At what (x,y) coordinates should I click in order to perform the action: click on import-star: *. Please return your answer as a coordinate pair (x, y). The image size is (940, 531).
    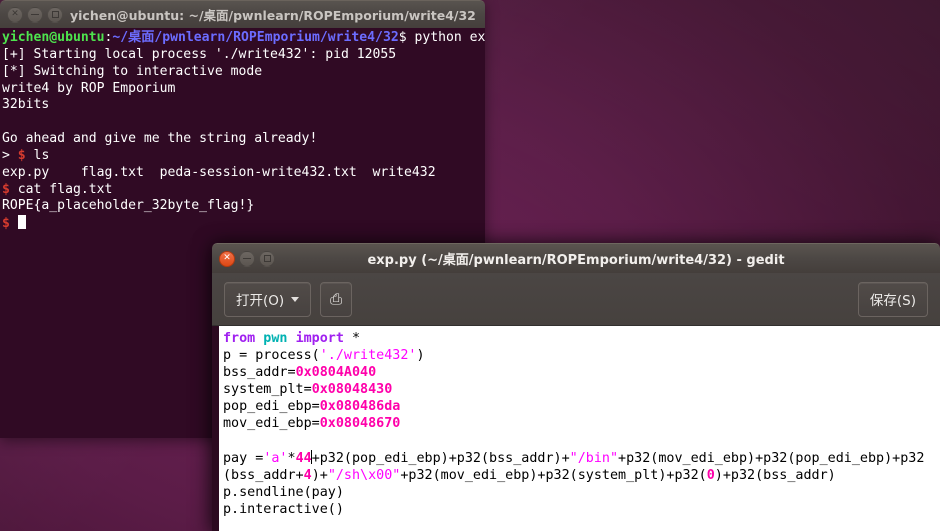
    Looking at the image, I should click on (352, 338).